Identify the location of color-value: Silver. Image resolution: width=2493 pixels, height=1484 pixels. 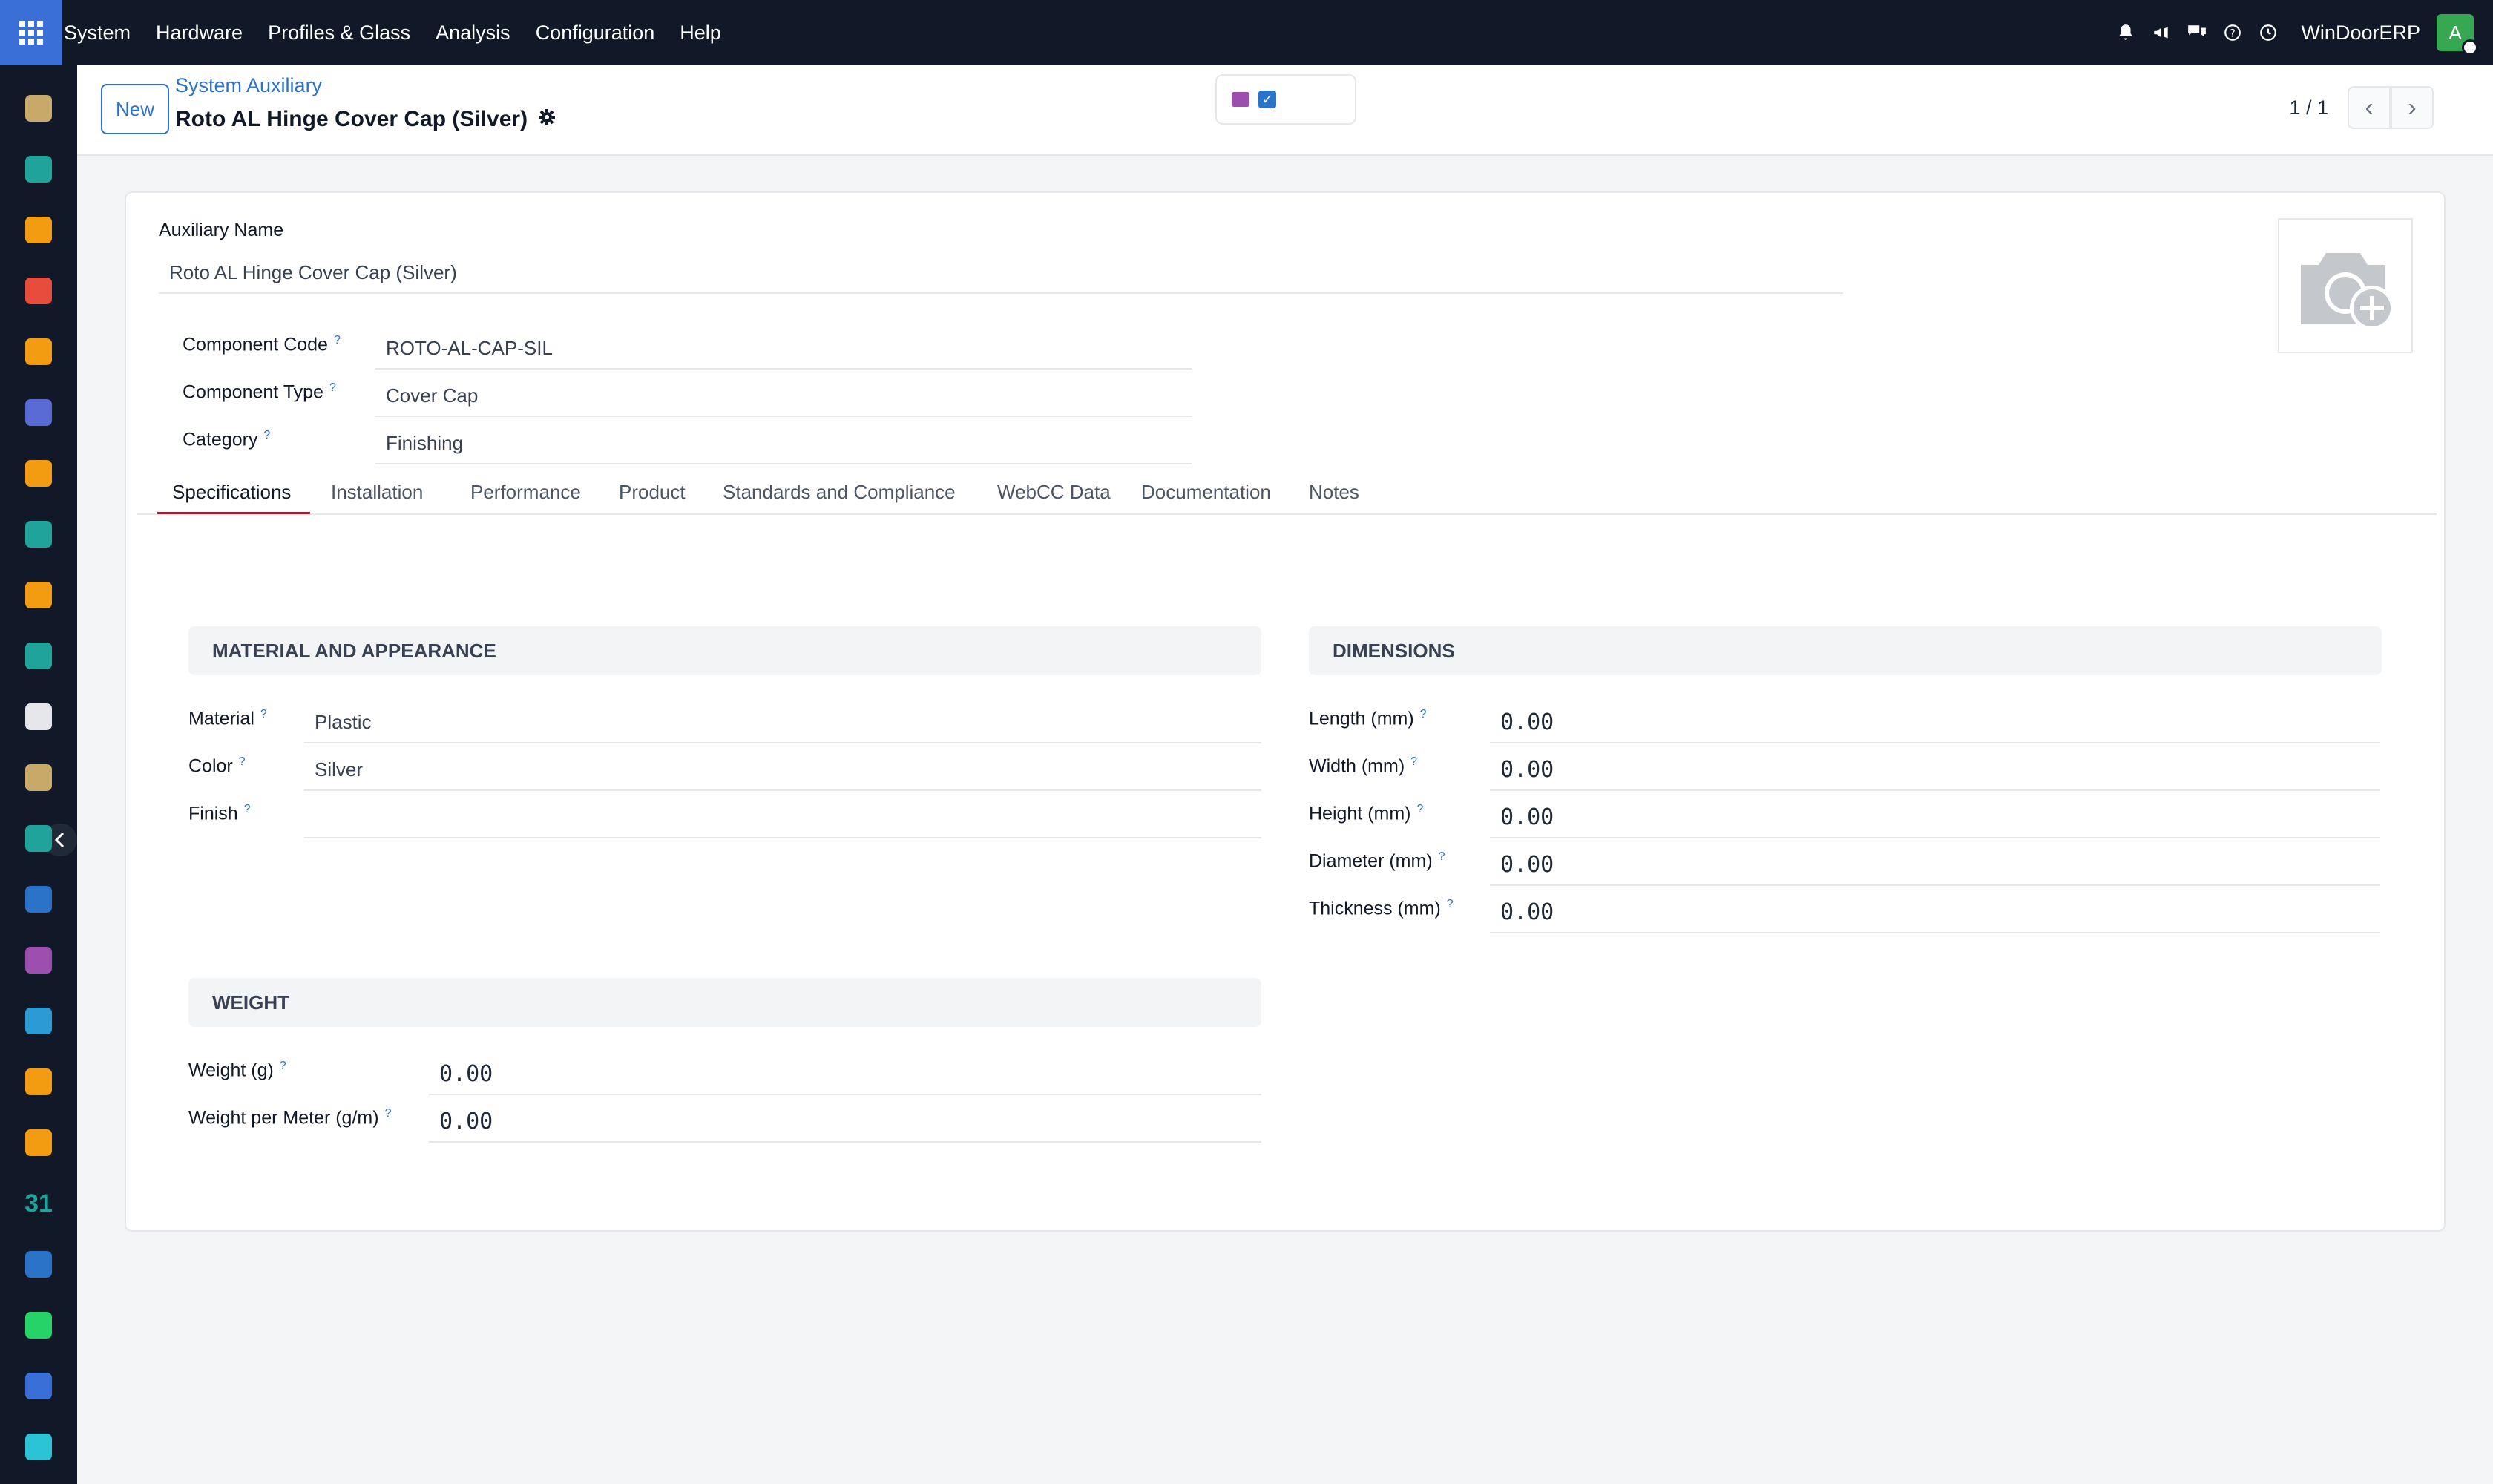
(339, 769).